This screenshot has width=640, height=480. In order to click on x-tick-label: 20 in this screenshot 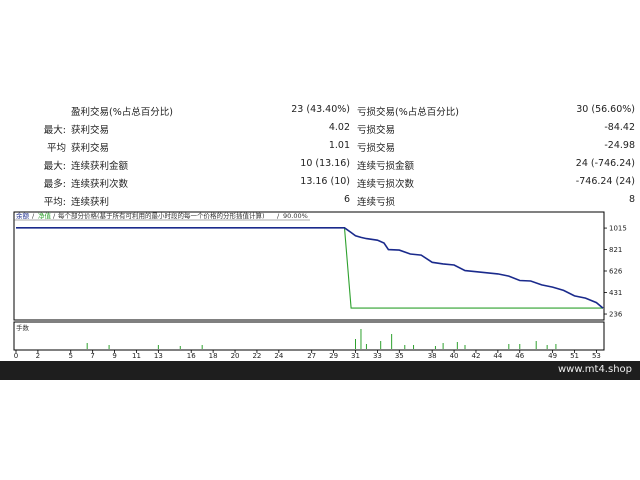, I will do `click(235, 356)`.